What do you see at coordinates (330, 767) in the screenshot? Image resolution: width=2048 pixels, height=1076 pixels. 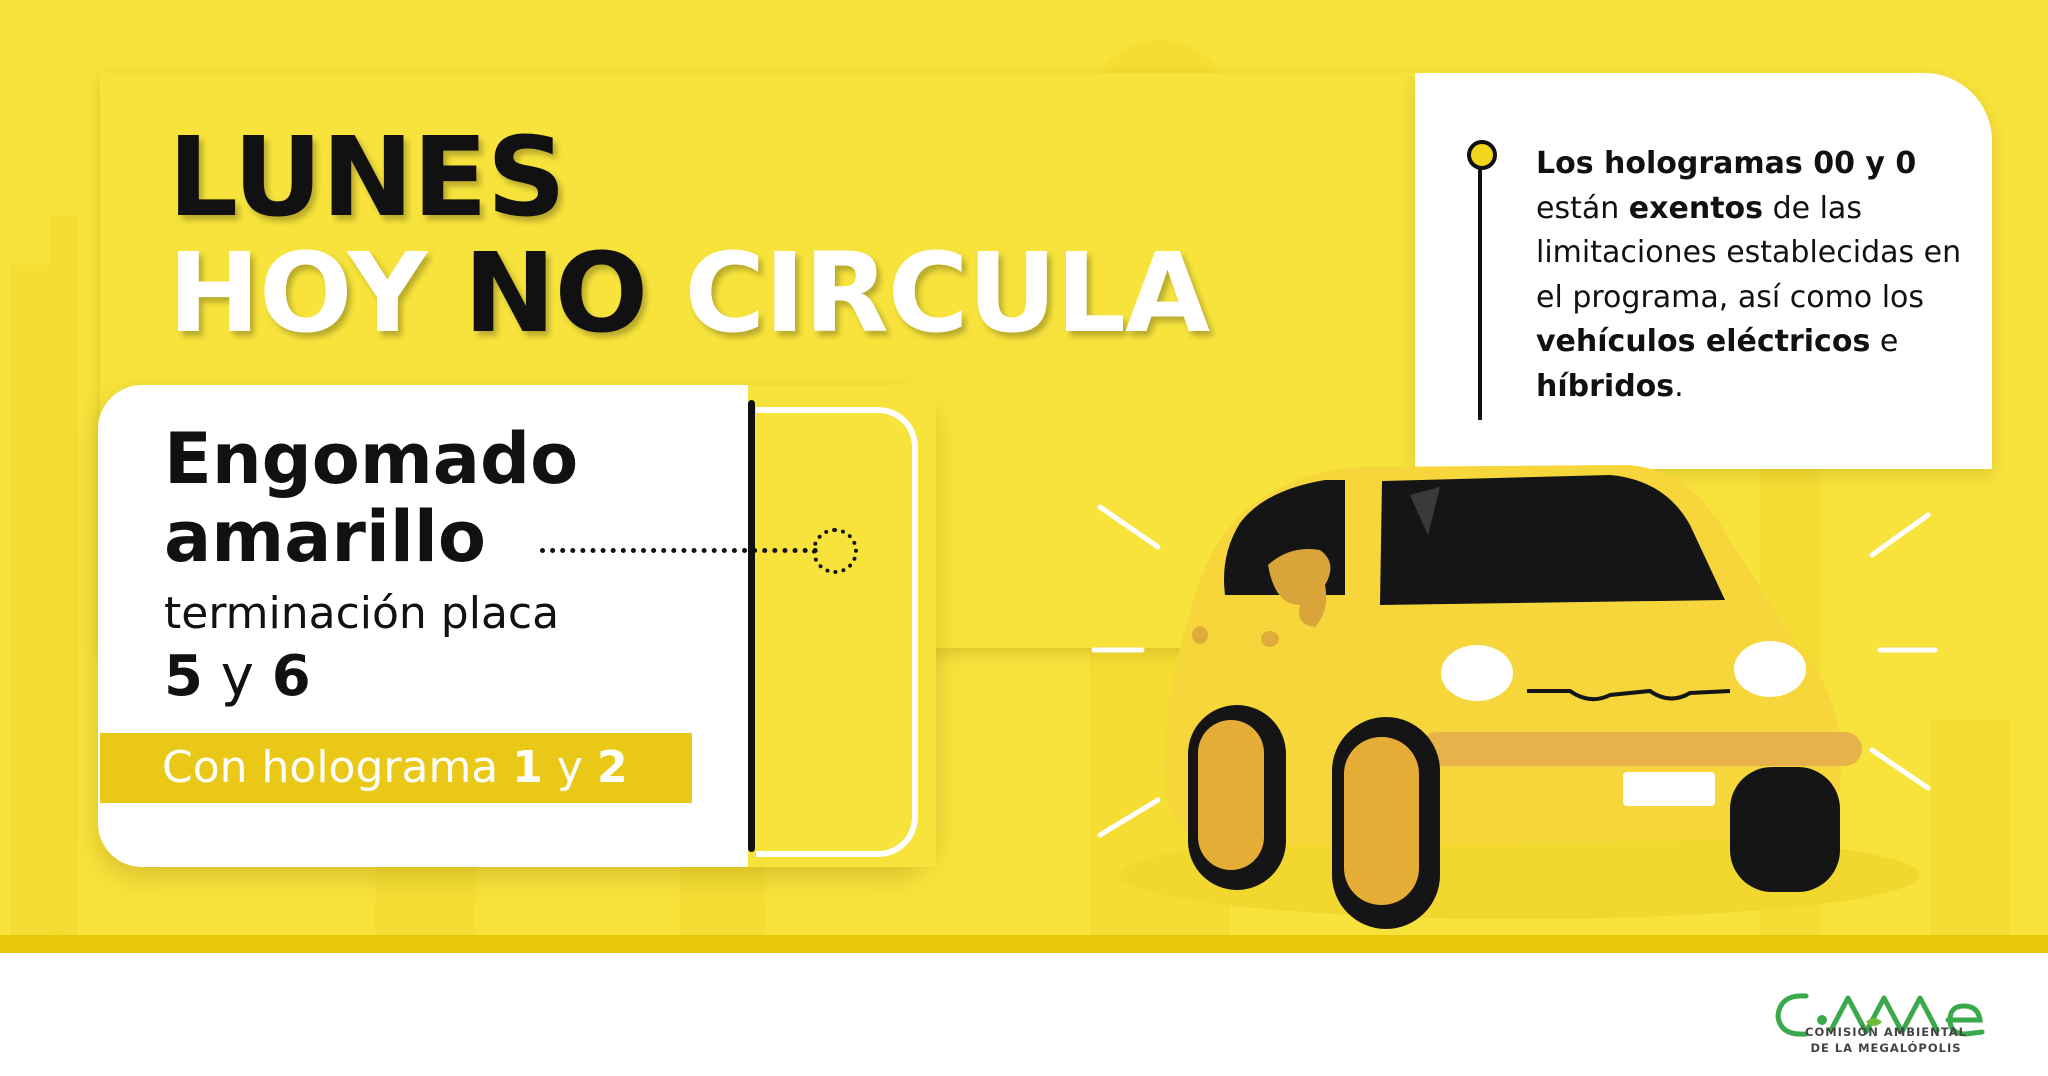 I see `hologram-prefix: Con holograma` at bounding box center [330, 767].